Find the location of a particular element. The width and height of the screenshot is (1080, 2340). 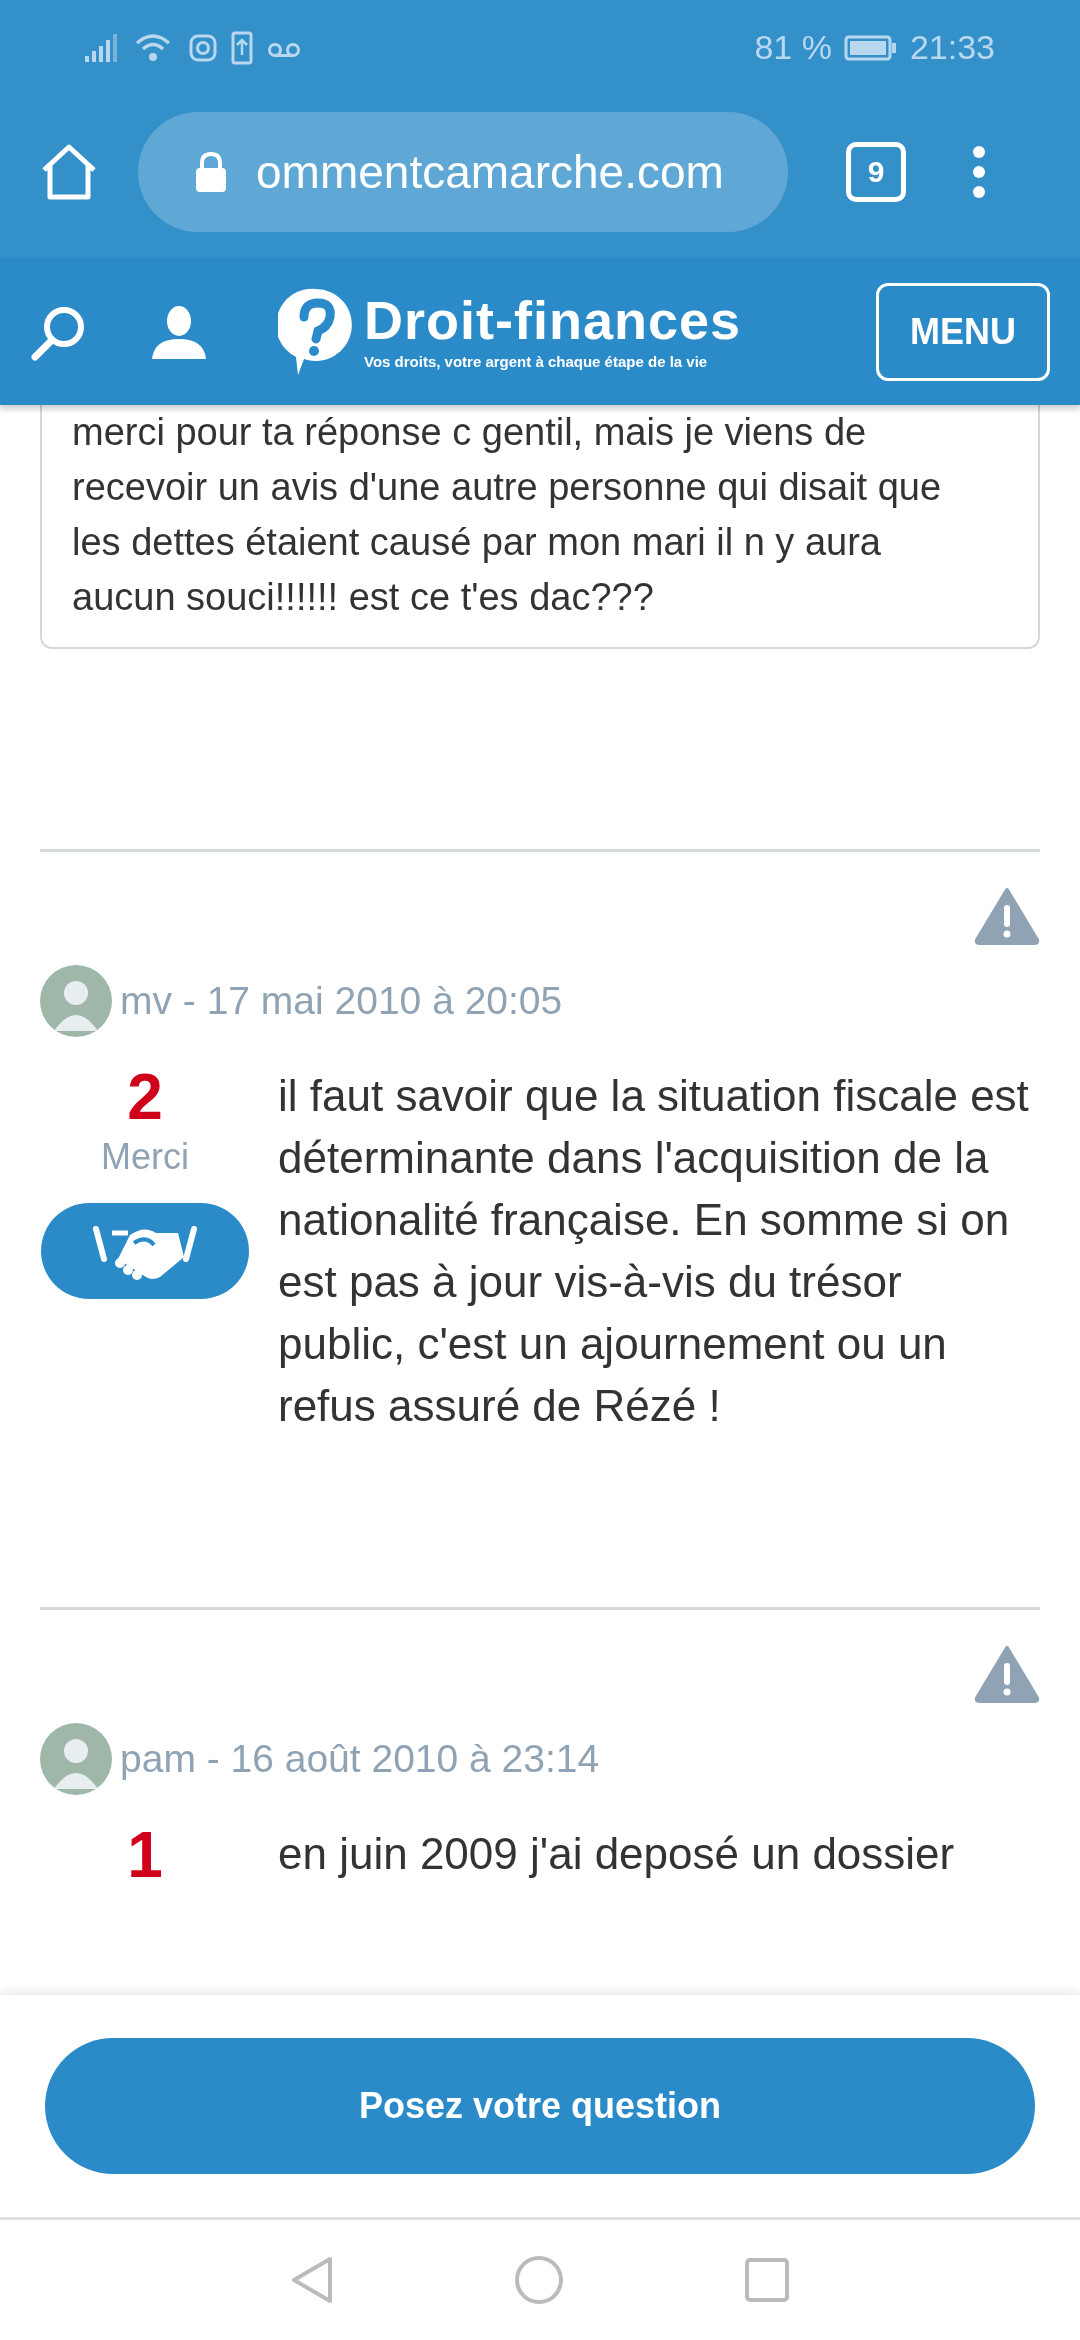

clock-time: 21:33 is located at coordinates (952, 47).